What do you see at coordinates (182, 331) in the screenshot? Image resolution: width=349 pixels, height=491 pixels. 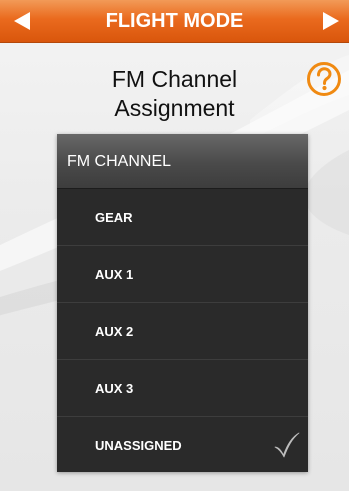 I see `list-item-aux-2: AUX 2` at bounding box center [182, 331].